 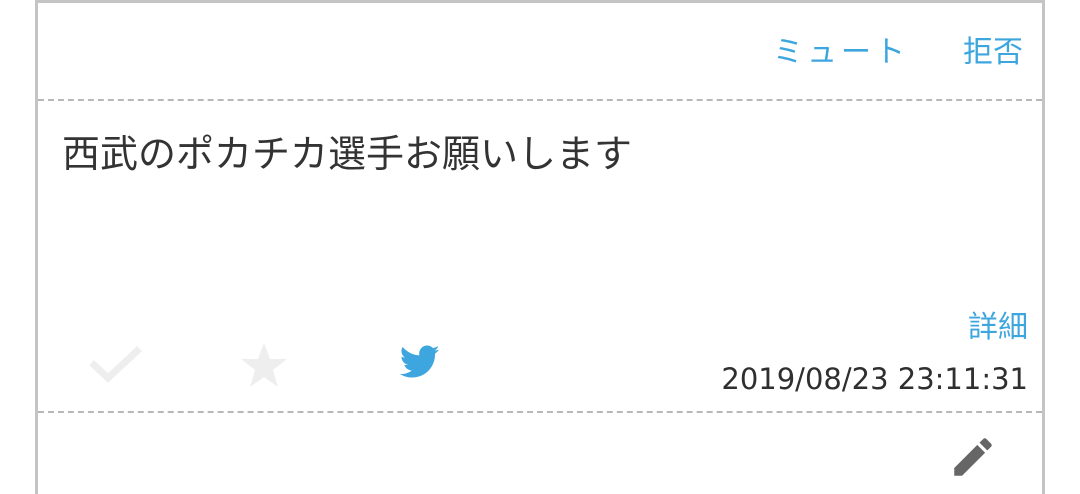 What do you see at coordinates (998, 328) in the screenshot?
I see `detail-button: 詳細` at bounding box center [998, 328].